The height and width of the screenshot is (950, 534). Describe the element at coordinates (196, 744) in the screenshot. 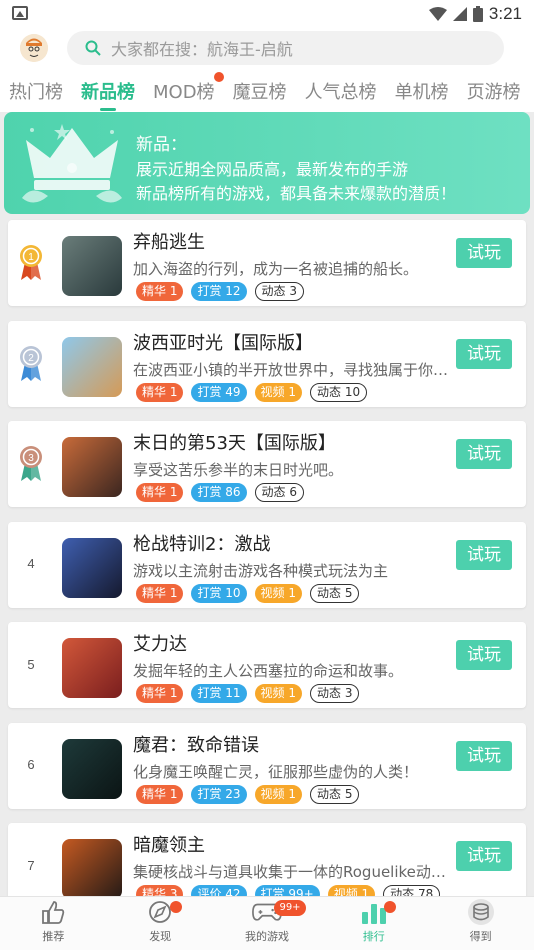

I see `game-title: 魔君：致命错误` at that location.